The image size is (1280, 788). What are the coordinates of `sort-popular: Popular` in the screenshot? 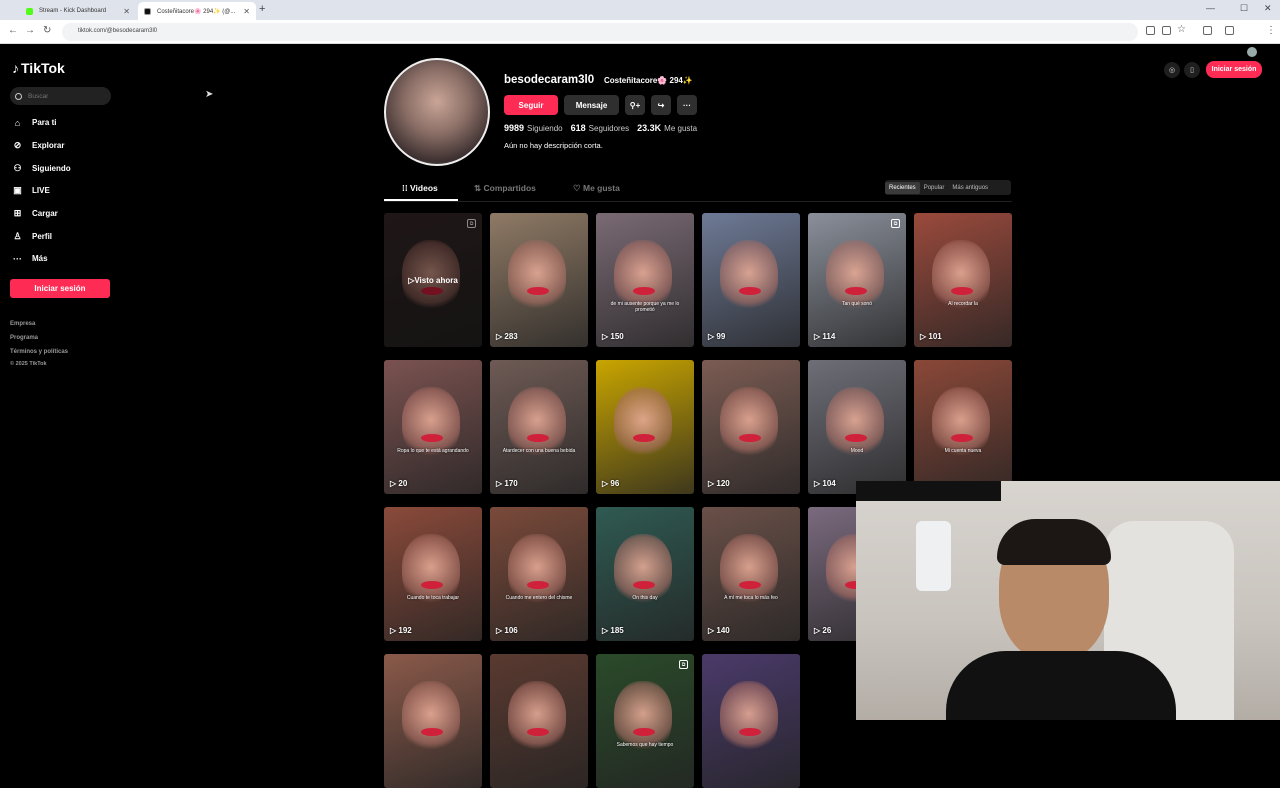 It's located at (934, 188).